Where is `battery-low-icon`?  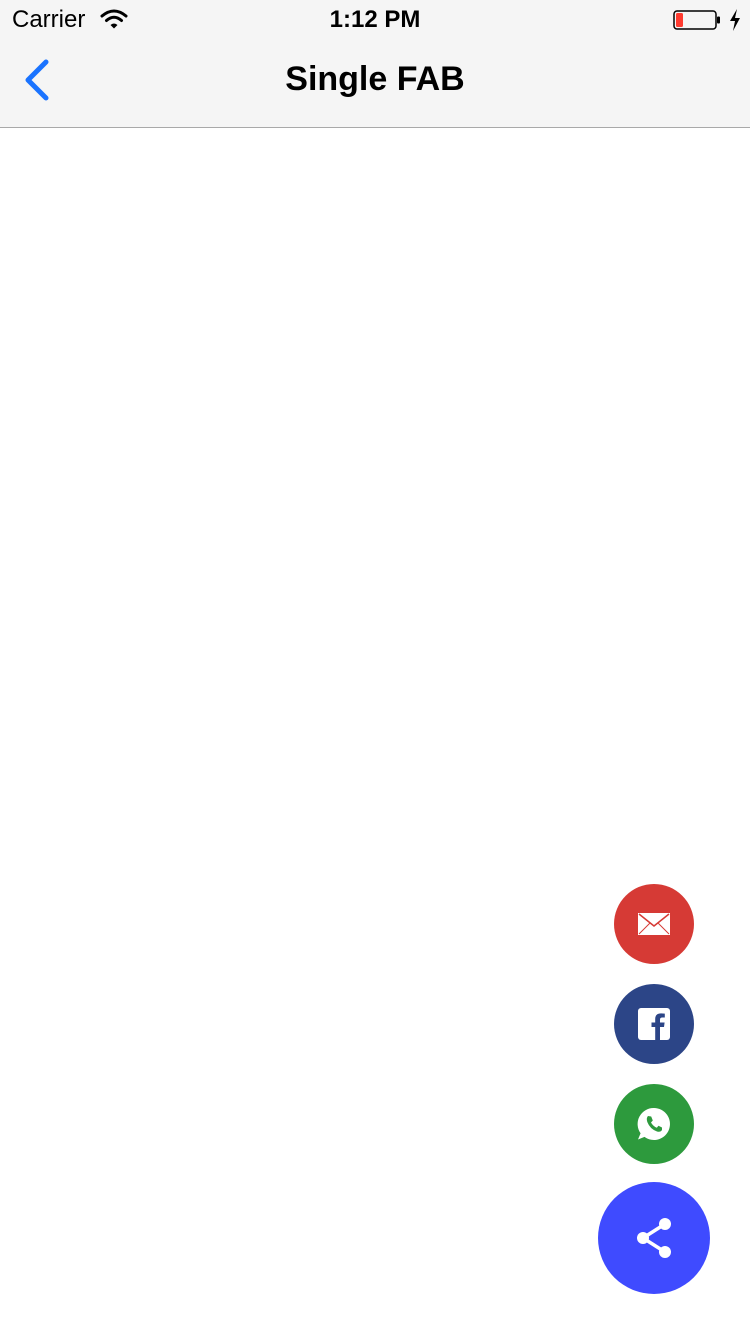 battery-low-icon is located at coordinates (696, 20).